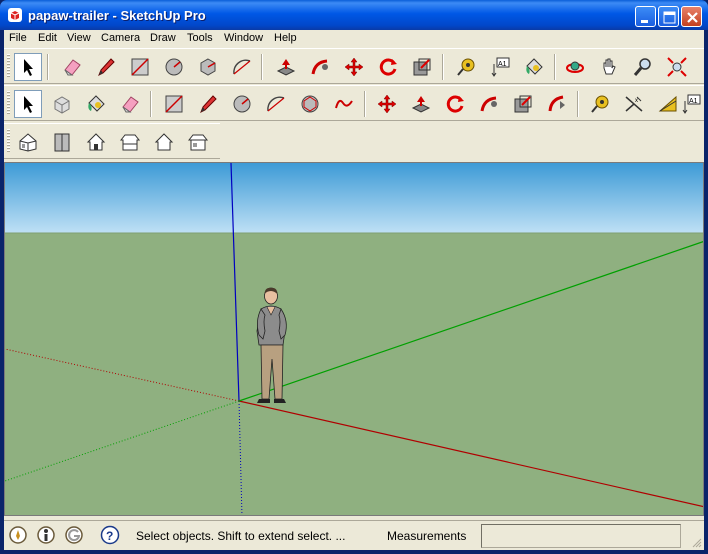  I want to click on menu-draw: Draw, so click(163, 38).